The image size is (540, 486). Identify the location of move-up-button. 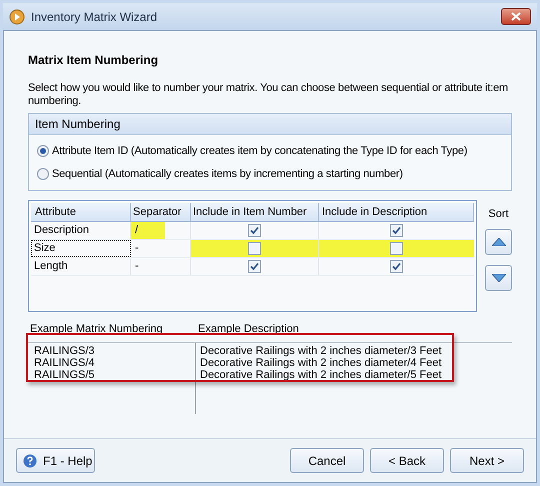
(498, 241).